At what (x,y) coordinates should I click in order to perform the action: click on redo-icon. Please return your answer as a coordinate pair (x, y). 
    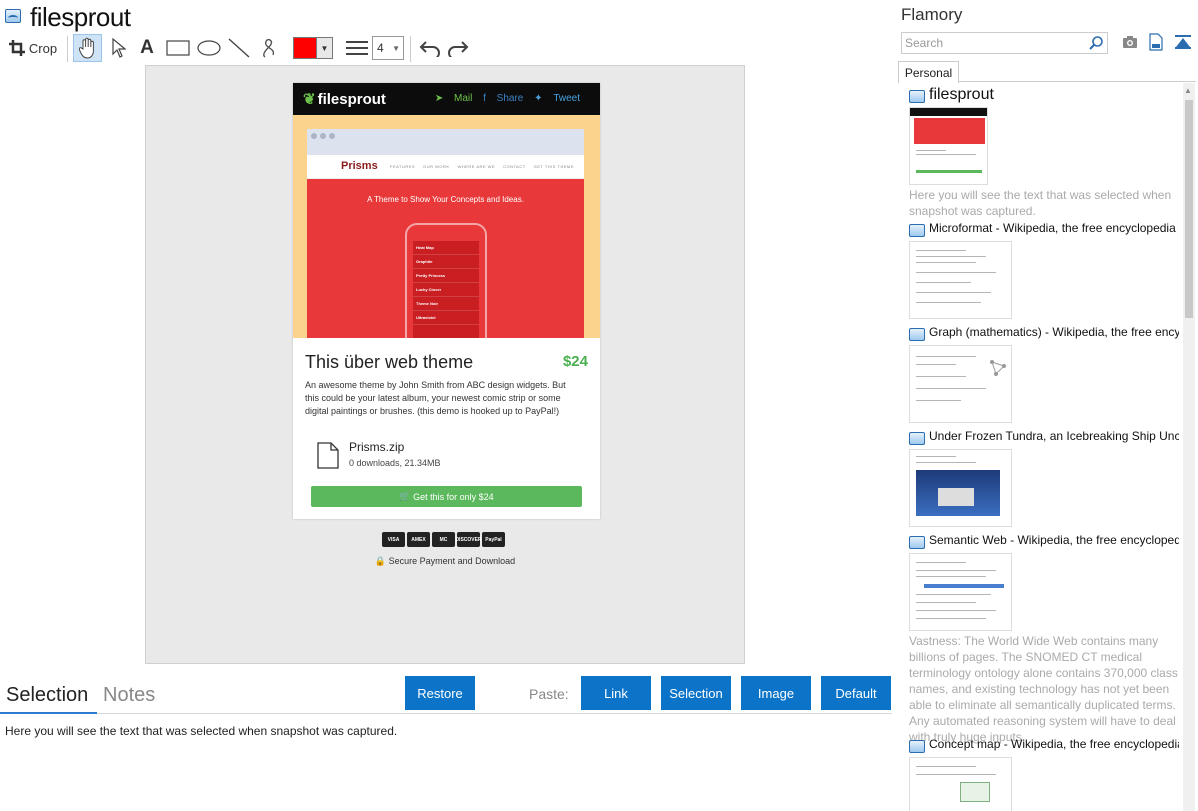
    Looking at the image, I should click on (458, 49).